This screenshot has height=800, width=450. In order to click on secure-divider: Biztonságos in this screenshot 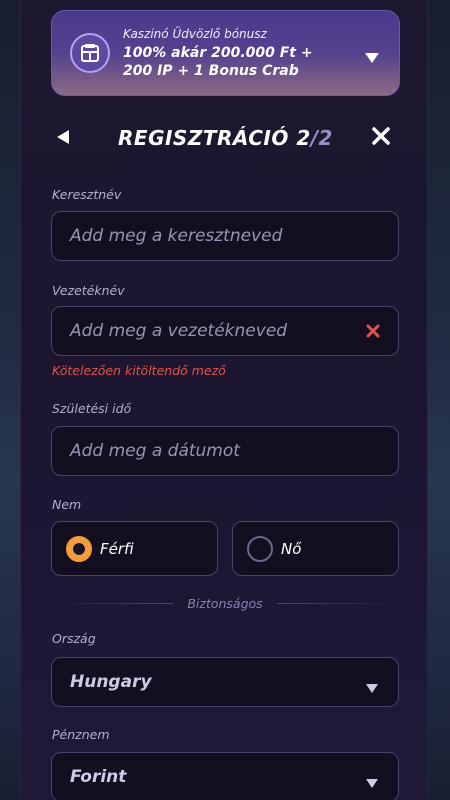, I will do `click(225, 603)`.